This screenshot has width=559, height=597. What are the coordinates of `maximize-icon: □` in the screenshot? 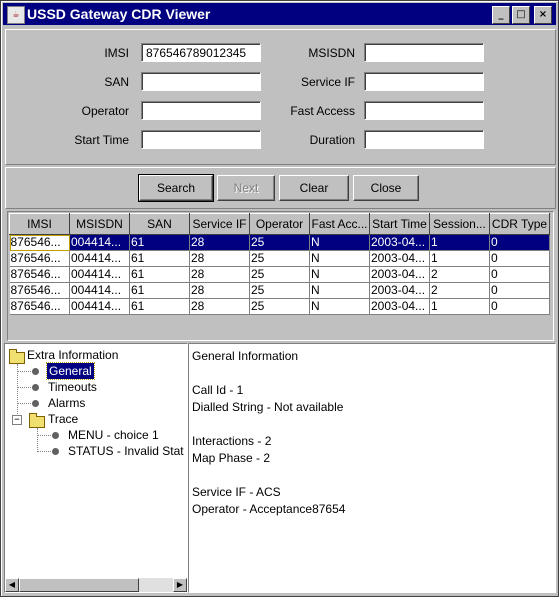 It's located at (521, 15).